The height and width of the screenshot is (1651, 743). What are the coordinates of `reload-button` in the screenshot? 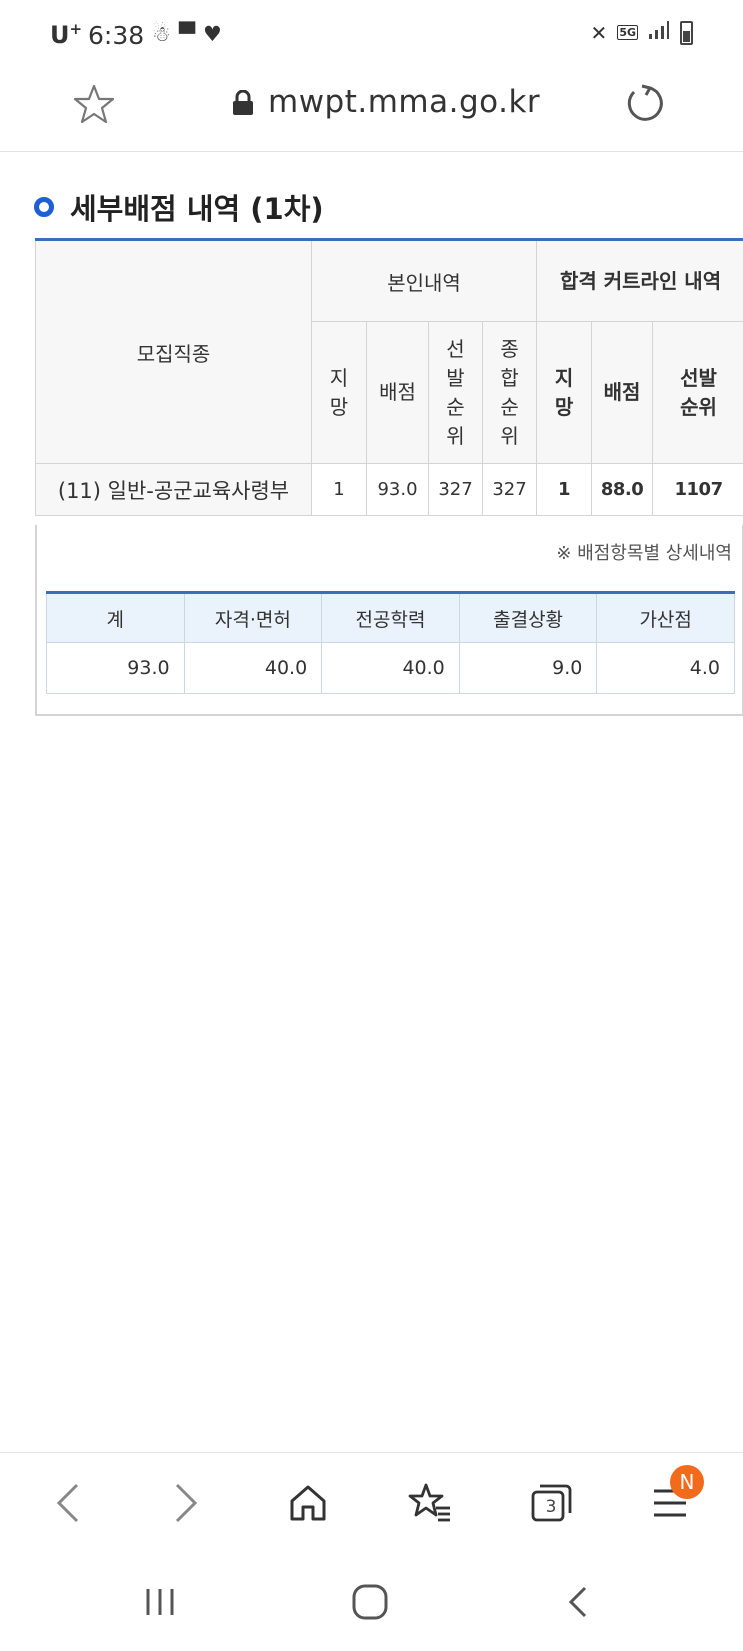 It's located at (645, 103).